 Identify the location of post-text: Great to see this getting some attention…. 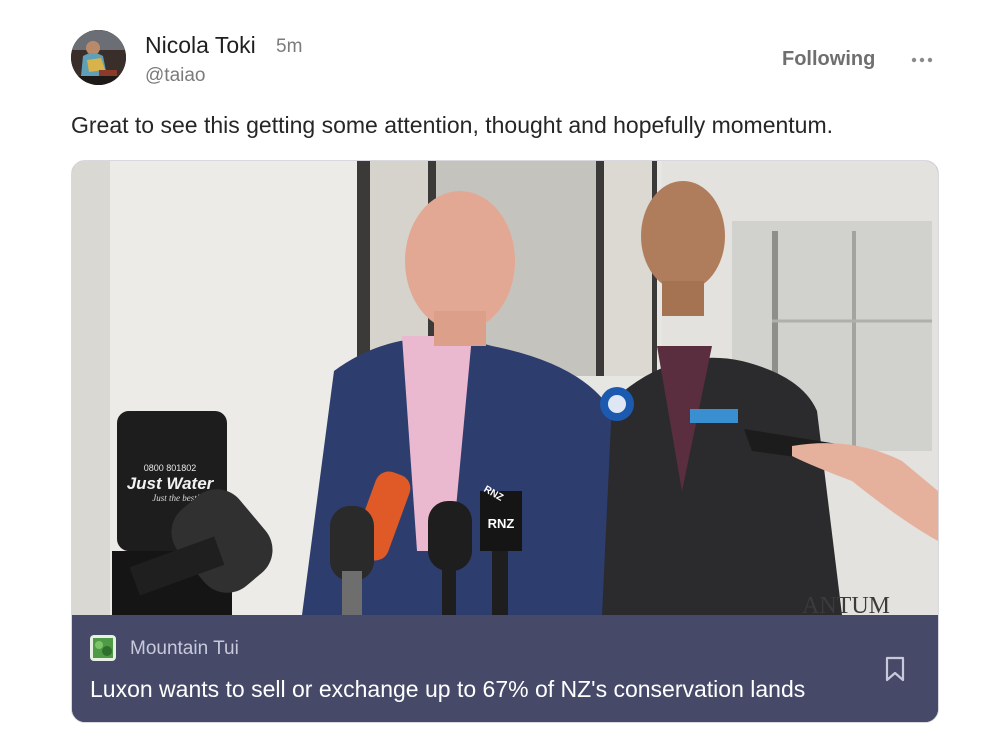
(452, 125).